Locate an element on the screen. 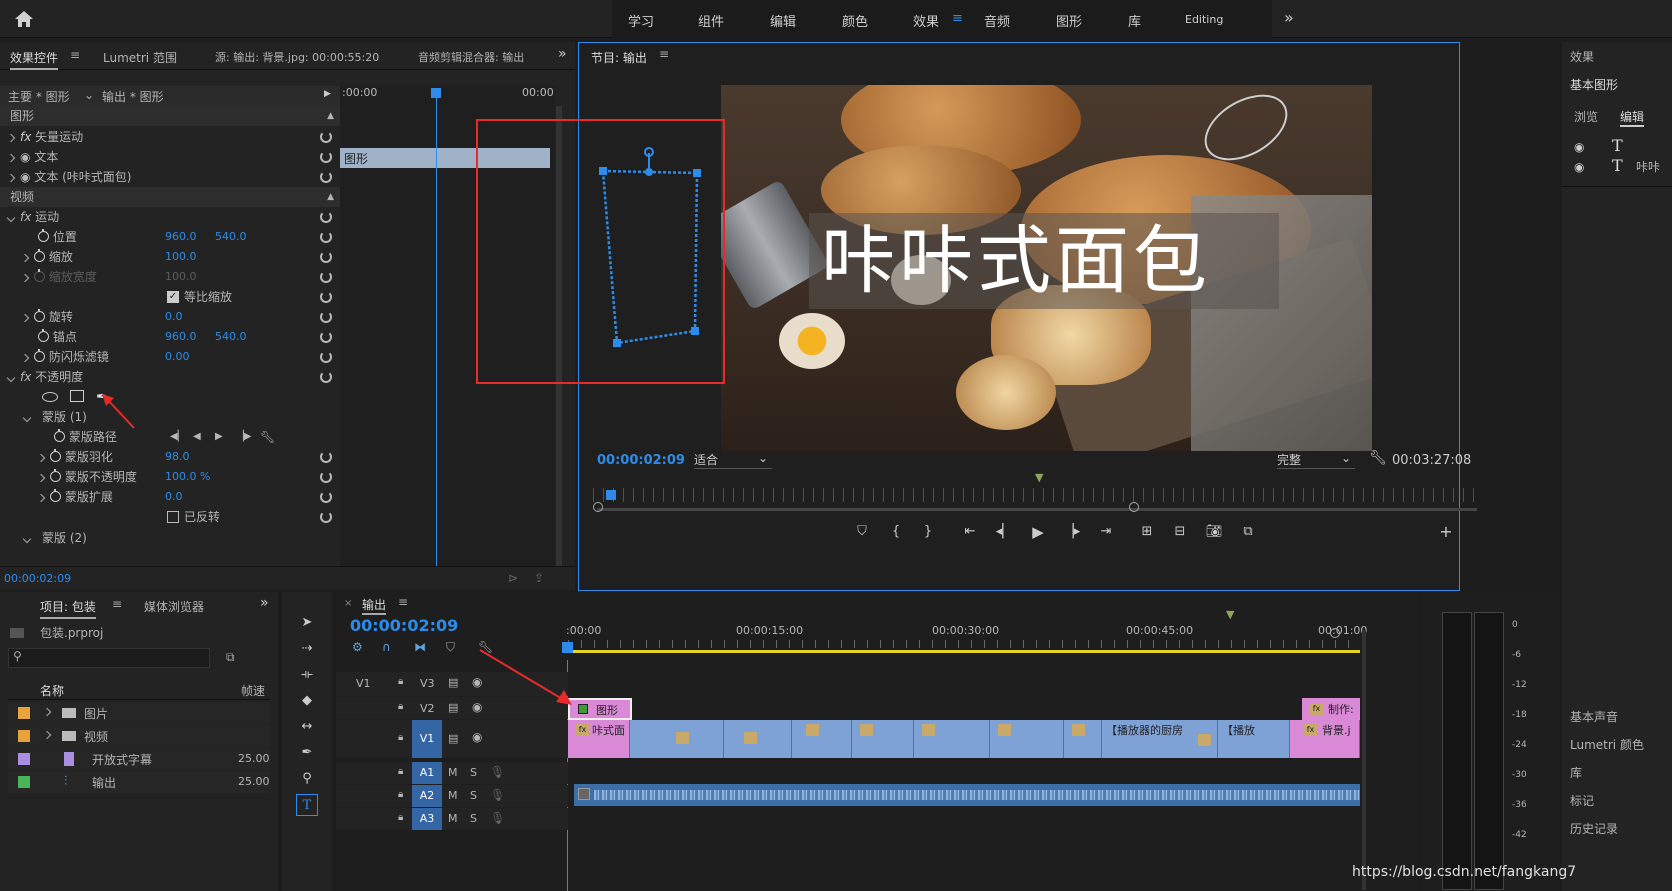 The width and height of the screenshot is (1672, 891). workspace-menu-icon: ≡ is located at coordinates (957, 18).